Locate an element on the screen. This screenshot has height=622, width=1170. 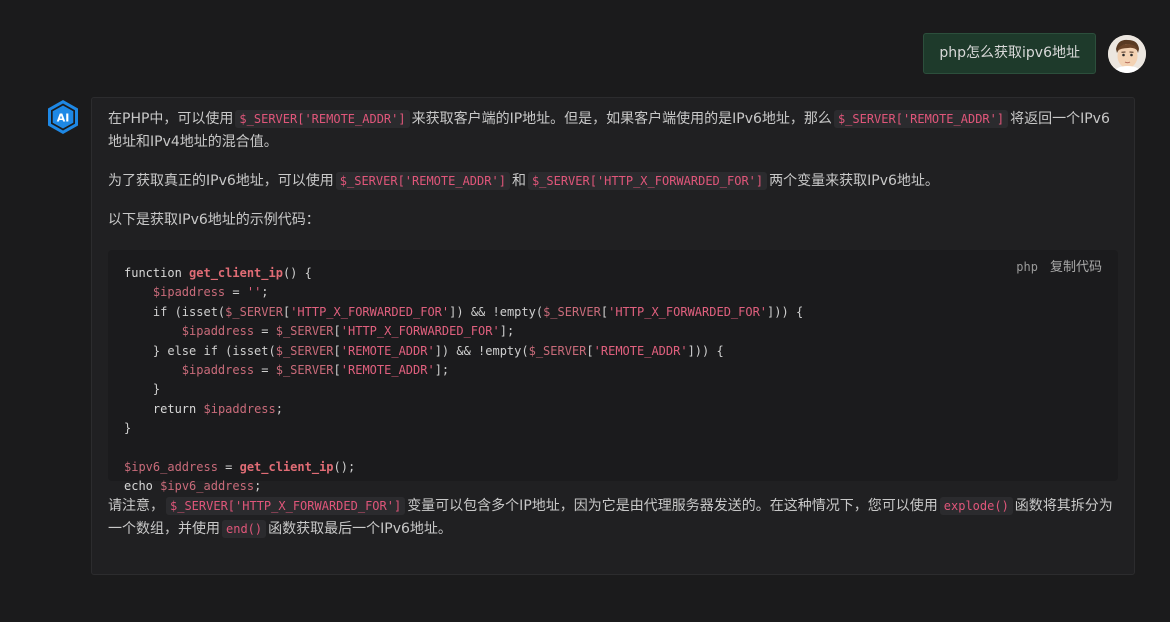
user-avatar is located at coordinates (1127, 53).